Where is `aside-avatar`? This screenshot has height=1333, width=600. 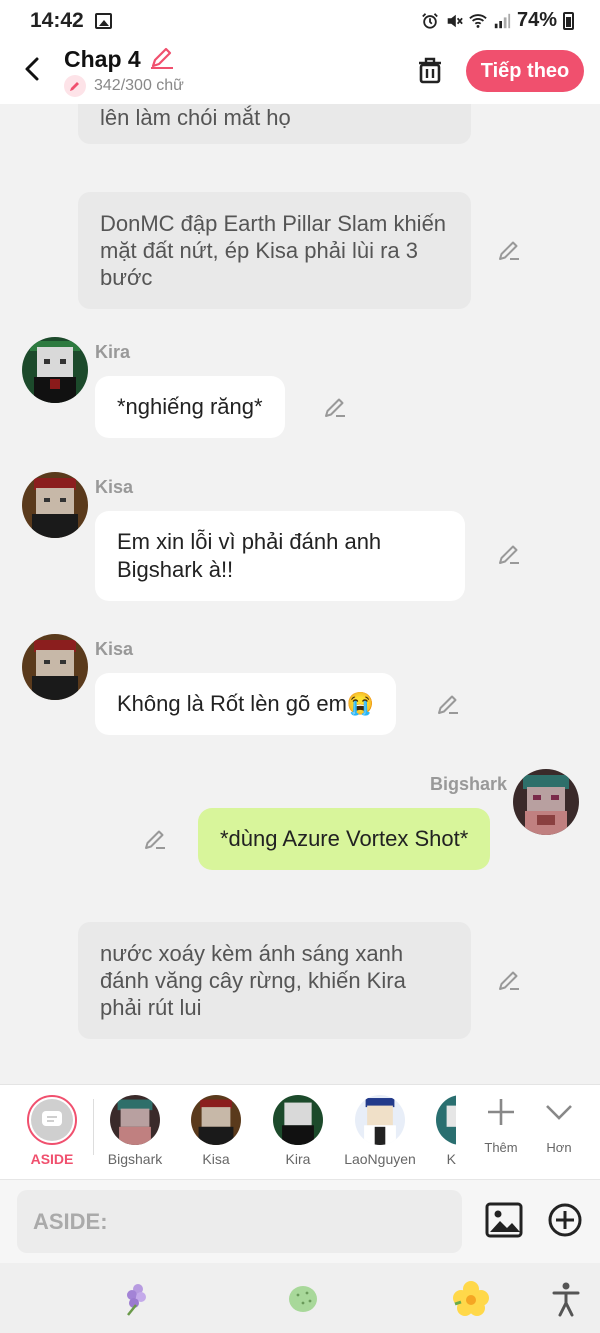 aside-avatar is located at coordinates (52, 1120).